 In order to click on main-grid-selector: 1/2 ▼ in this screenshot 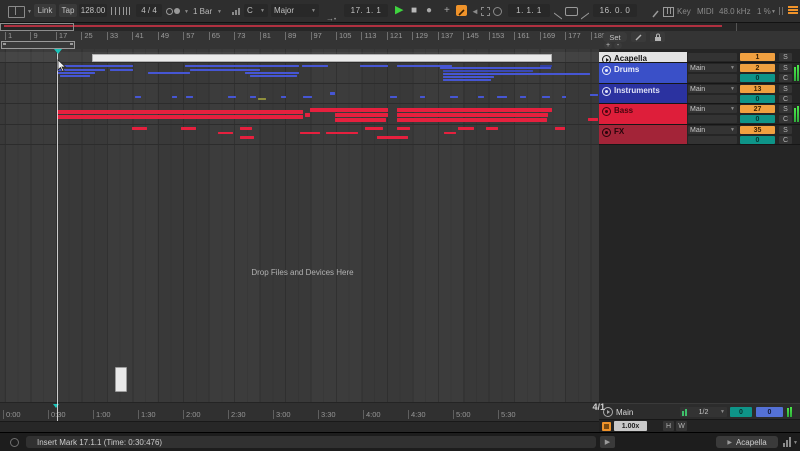, I will do `click(703, 412)`.